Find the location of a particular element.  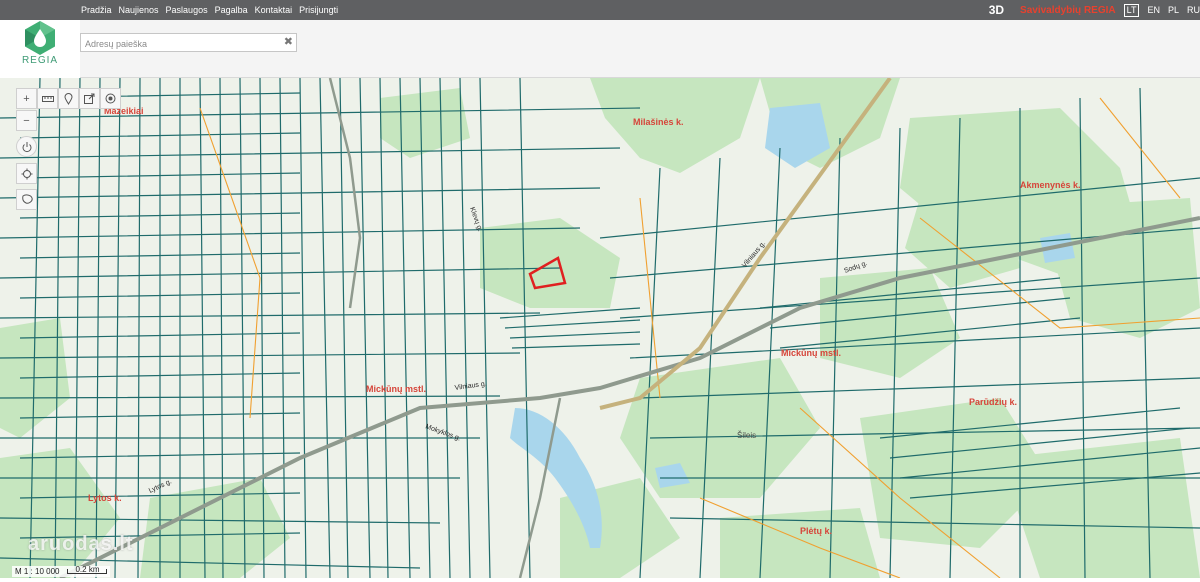

lasso-icon is located at coordinates (27, 199).